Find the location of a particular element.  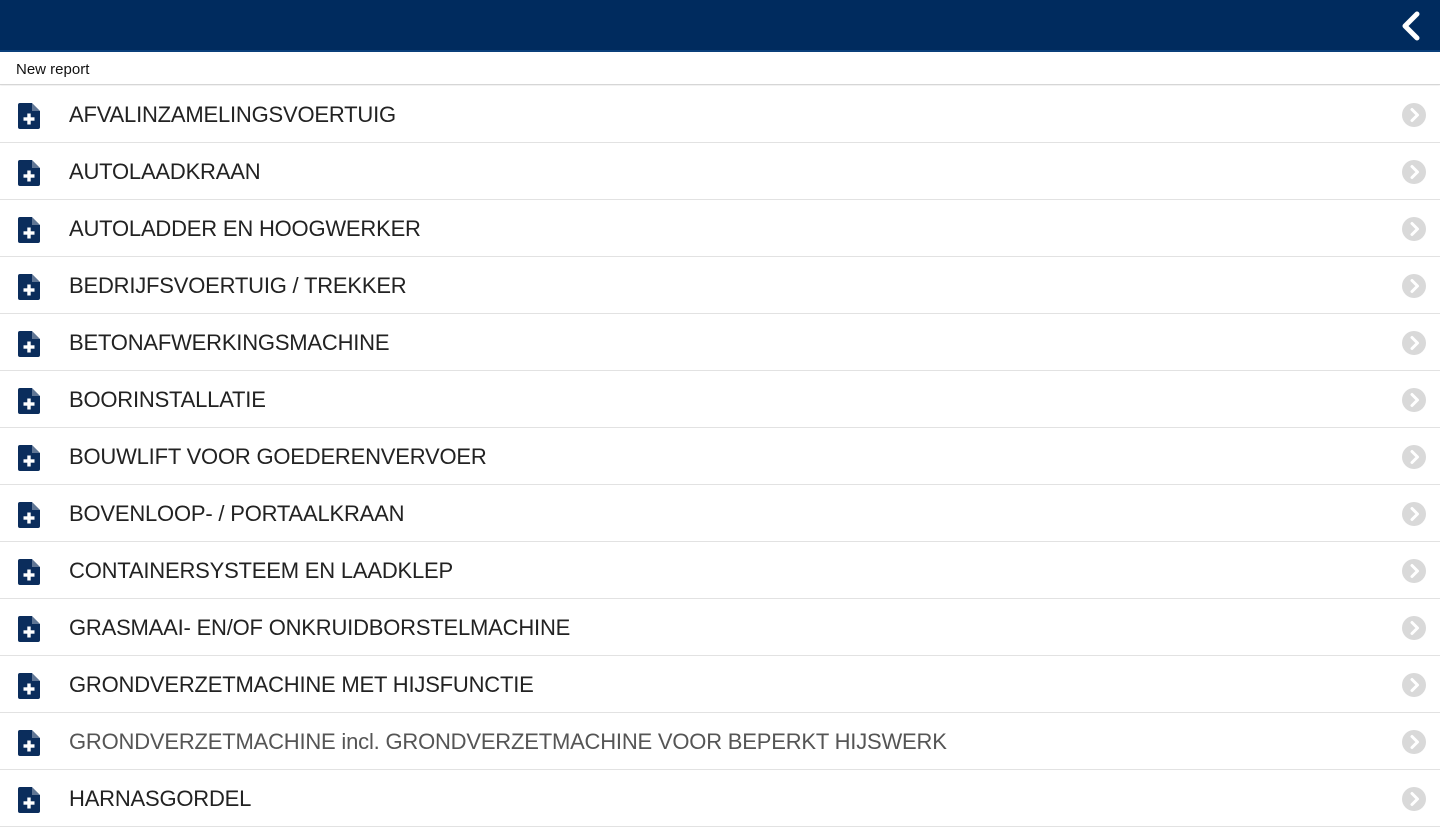

list-item-label: GRASMAAI- EN/OF ONKRUIDBORSTELMACHINE is located at coordinates (320, 627).